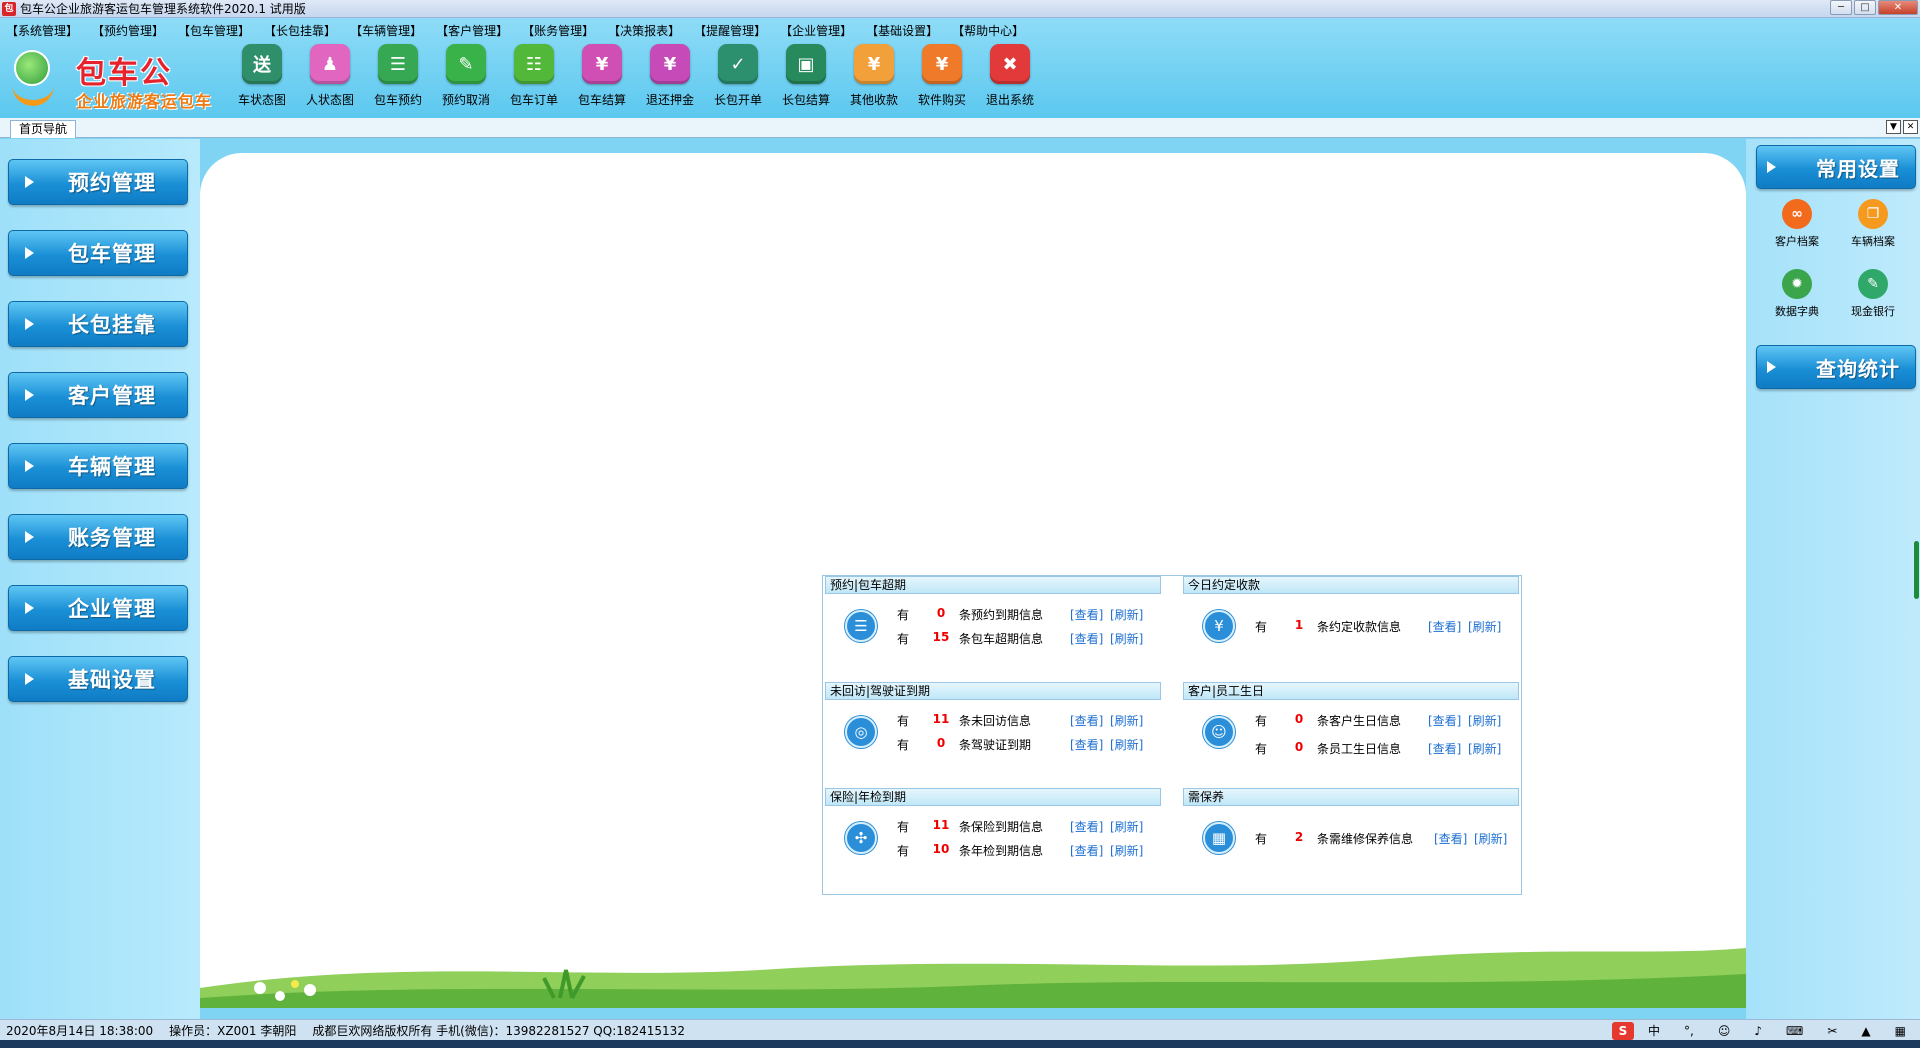 This screenshot has height=1048, width=1920. Describe the element at coordinates (43, 30) in the screenshot. I see `menu-system: 【系统管理】` at that location.